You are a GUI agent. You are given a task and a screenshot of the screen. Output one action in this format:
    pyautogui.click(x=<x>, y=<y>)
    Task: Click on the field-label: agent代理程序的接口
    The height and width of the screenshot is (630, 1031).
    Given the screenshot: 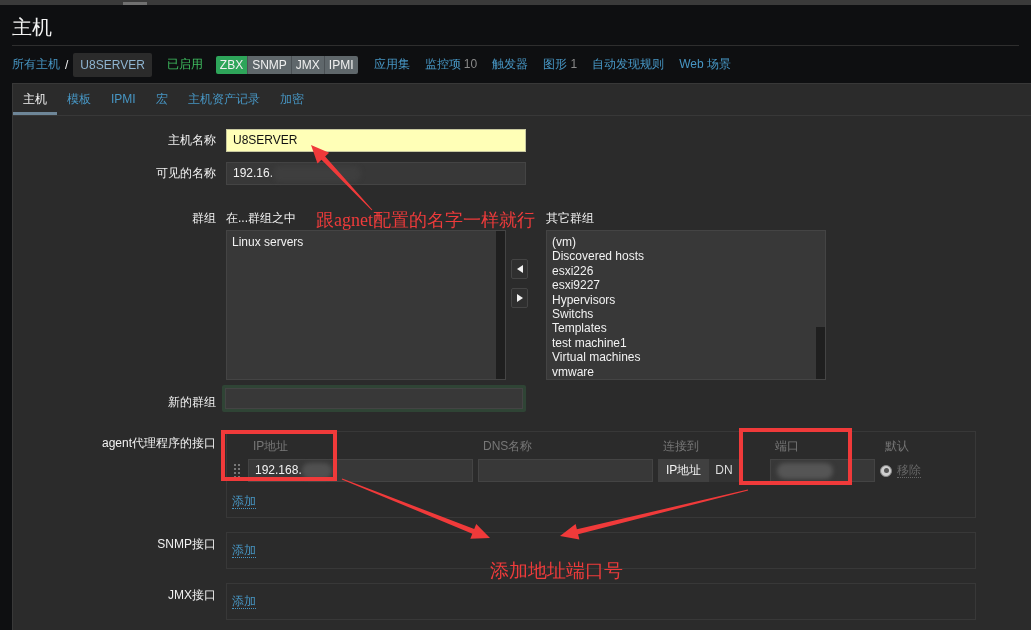 What is the action you would take?
    pyautogui.click(x=158, y=443)
    